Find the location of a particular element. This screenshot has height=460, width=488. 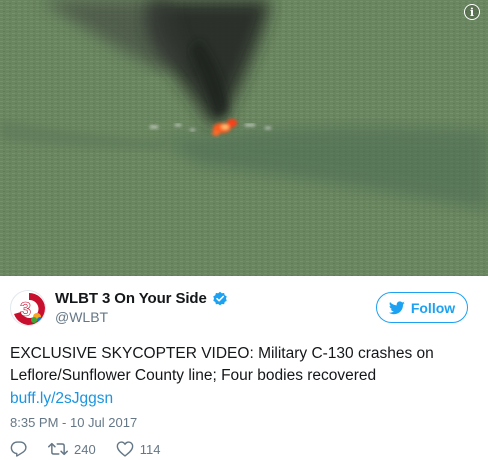

verified-badge-icon is located at coordinates (220, 298).